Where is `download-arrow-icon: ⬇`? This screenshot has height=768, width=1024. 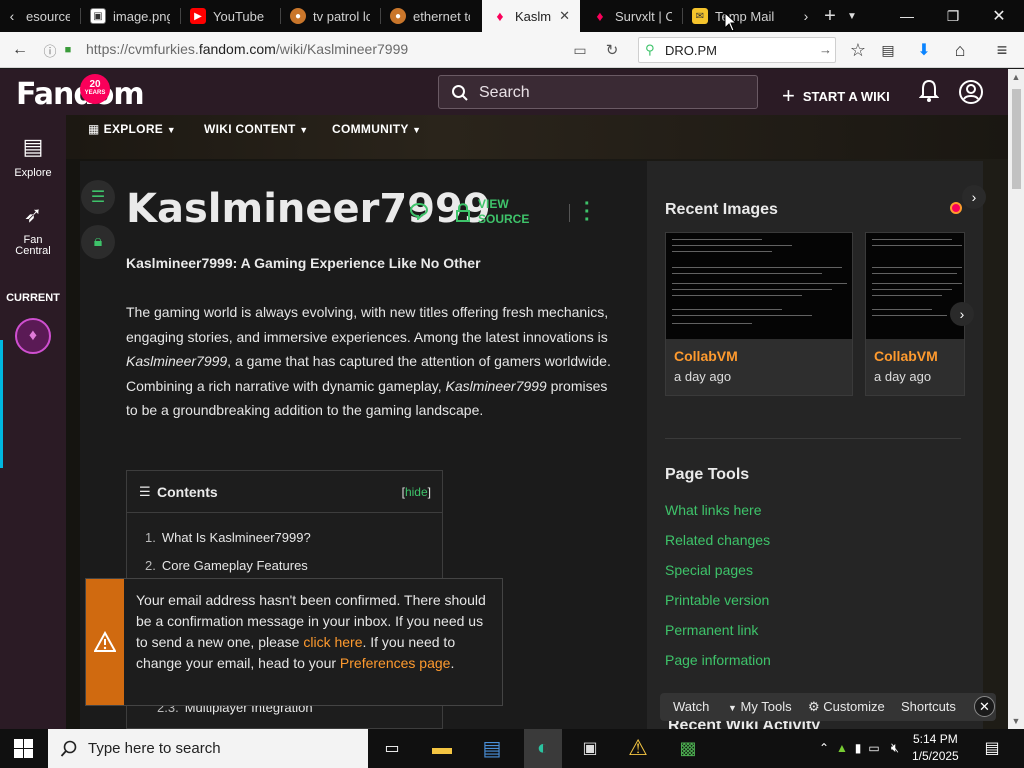 download-arrow-icon: ⬇ is located at coordinates (924, 50).